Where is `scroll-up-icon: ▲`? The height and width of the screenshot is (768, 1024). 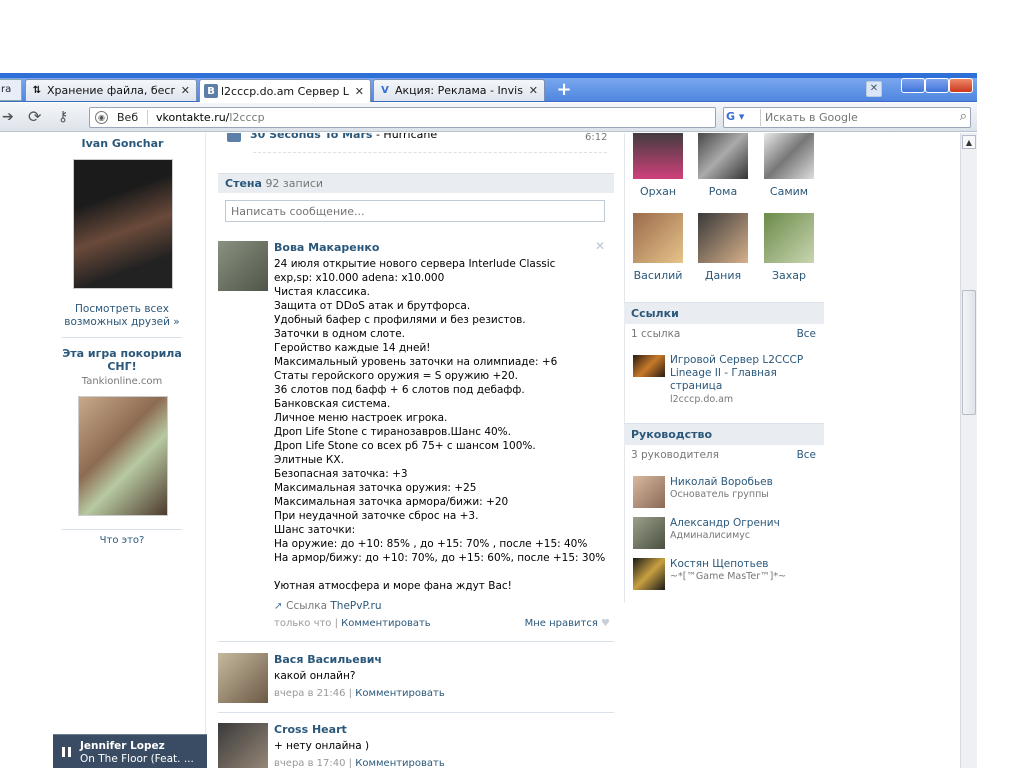
scroll-up-icon: ▲ is located at coordinates (969, 142).